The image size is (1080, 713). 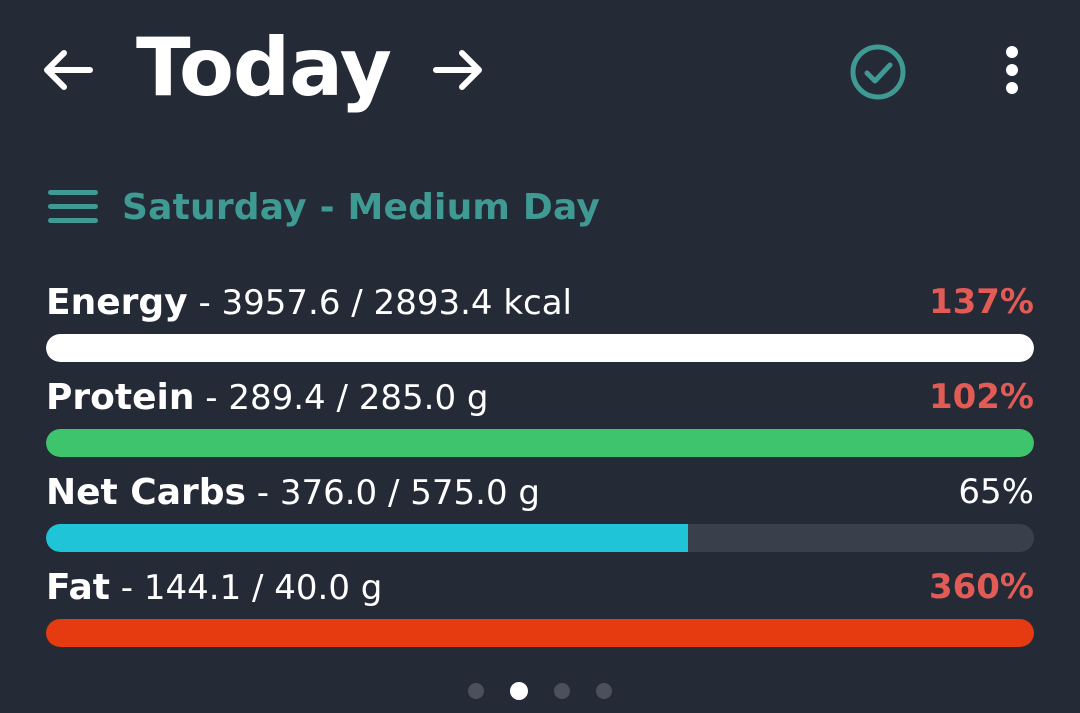 What do you see at coordinates (379, 303) in the screenshot?
I see `nutrient-detail: - 3957.6 / 2893.4 kcal` at bounding box center [379, 303].